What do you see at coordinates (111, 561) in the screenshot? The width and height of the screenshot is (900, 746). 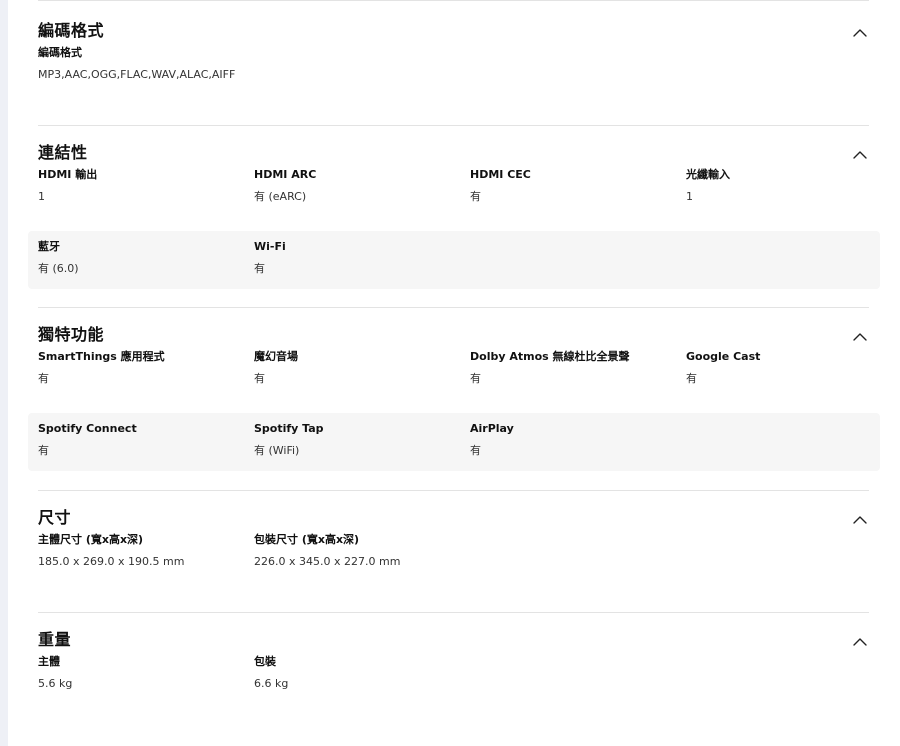 I see `spec-value: 185.0 x 269.0 x 190.5 mm` at bounding box center [111, 561].